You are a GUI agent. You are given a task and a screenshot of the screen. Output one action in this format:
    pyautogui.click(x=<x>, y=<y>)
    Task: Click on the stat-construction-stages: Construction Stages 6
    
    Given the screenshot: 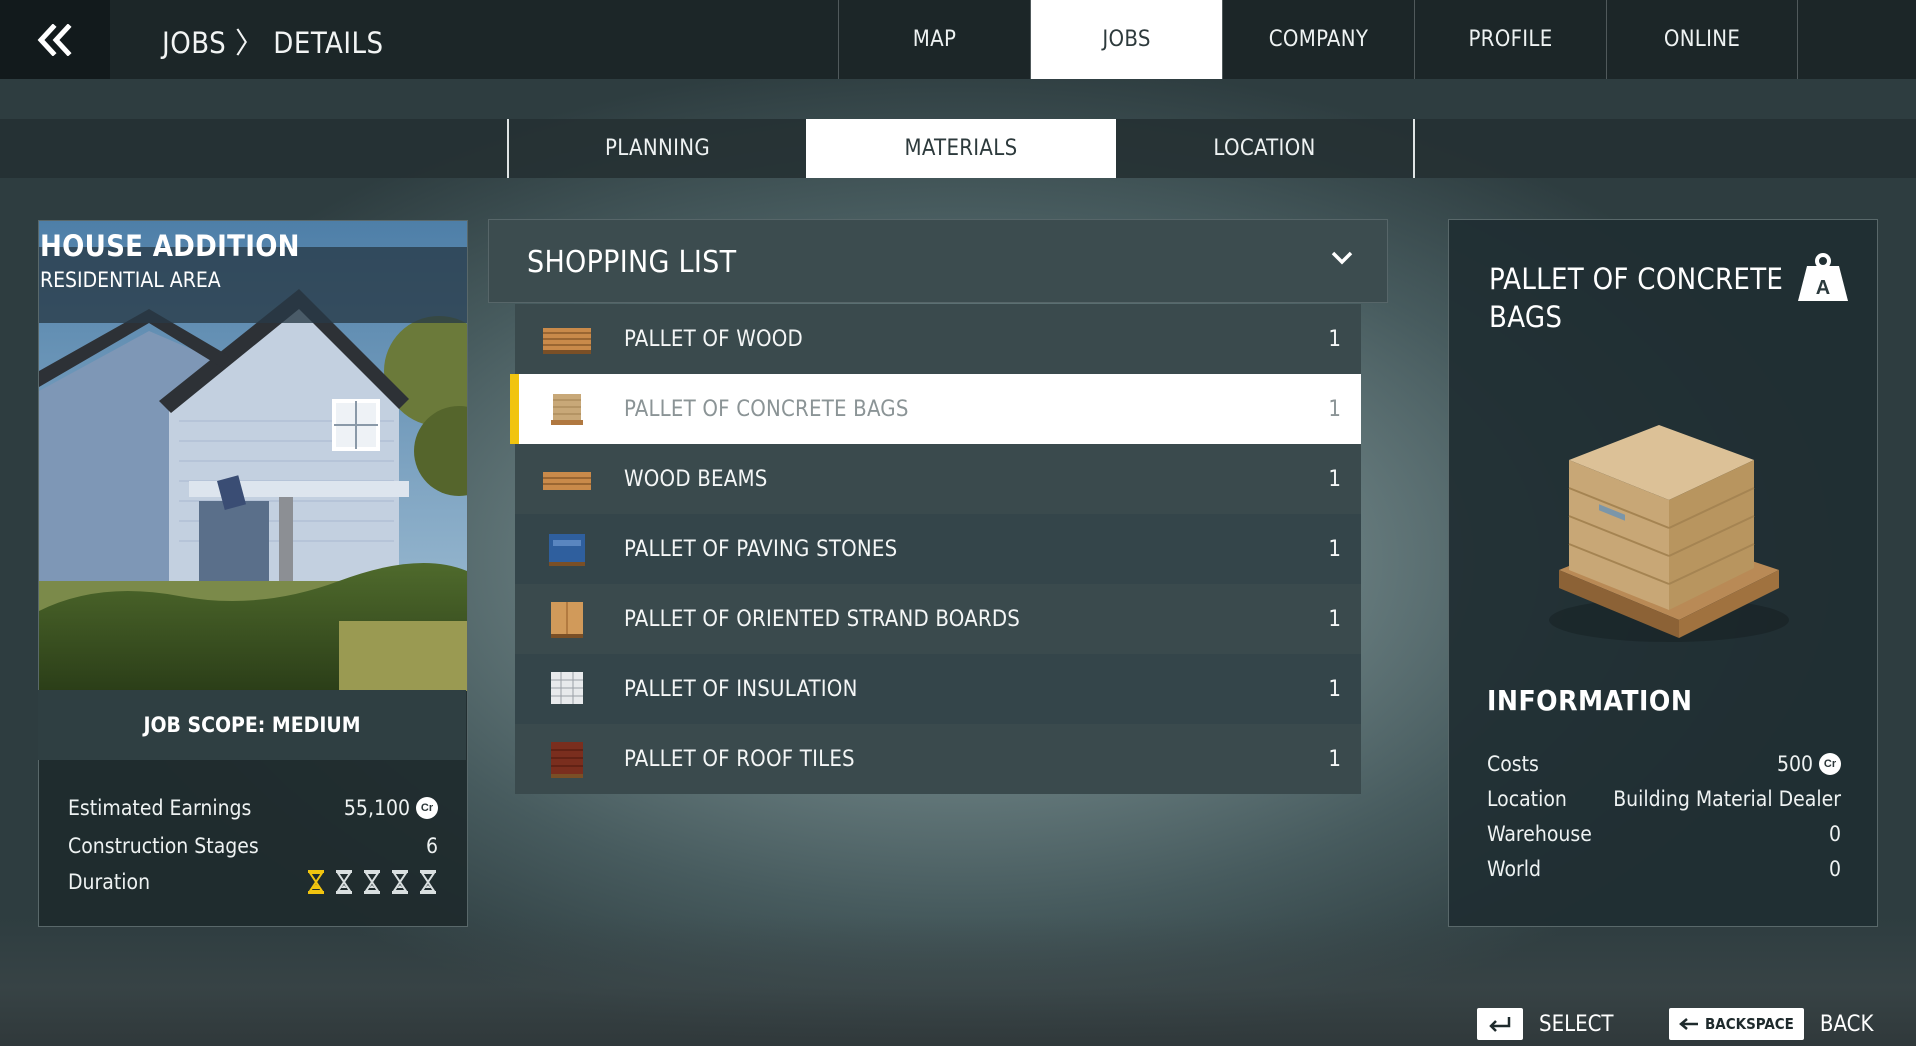 What is the action you would take?
    pyautogui.click(x=253, y=846)
    